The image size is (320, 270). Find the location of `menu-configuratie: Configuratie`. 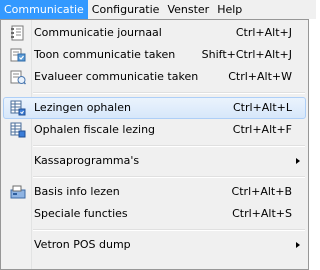

menu-configuratie: Configuratie is located at coordinates (126, 9).